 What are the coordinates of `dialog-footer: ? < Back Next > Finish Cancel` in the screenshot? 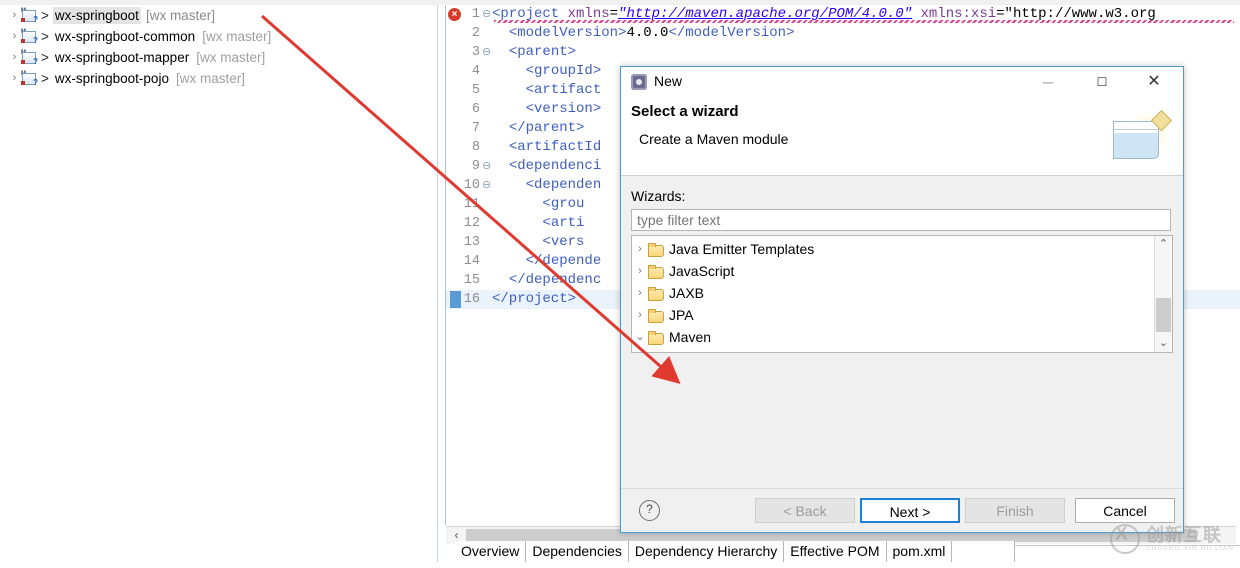 It's located at (902, 510).